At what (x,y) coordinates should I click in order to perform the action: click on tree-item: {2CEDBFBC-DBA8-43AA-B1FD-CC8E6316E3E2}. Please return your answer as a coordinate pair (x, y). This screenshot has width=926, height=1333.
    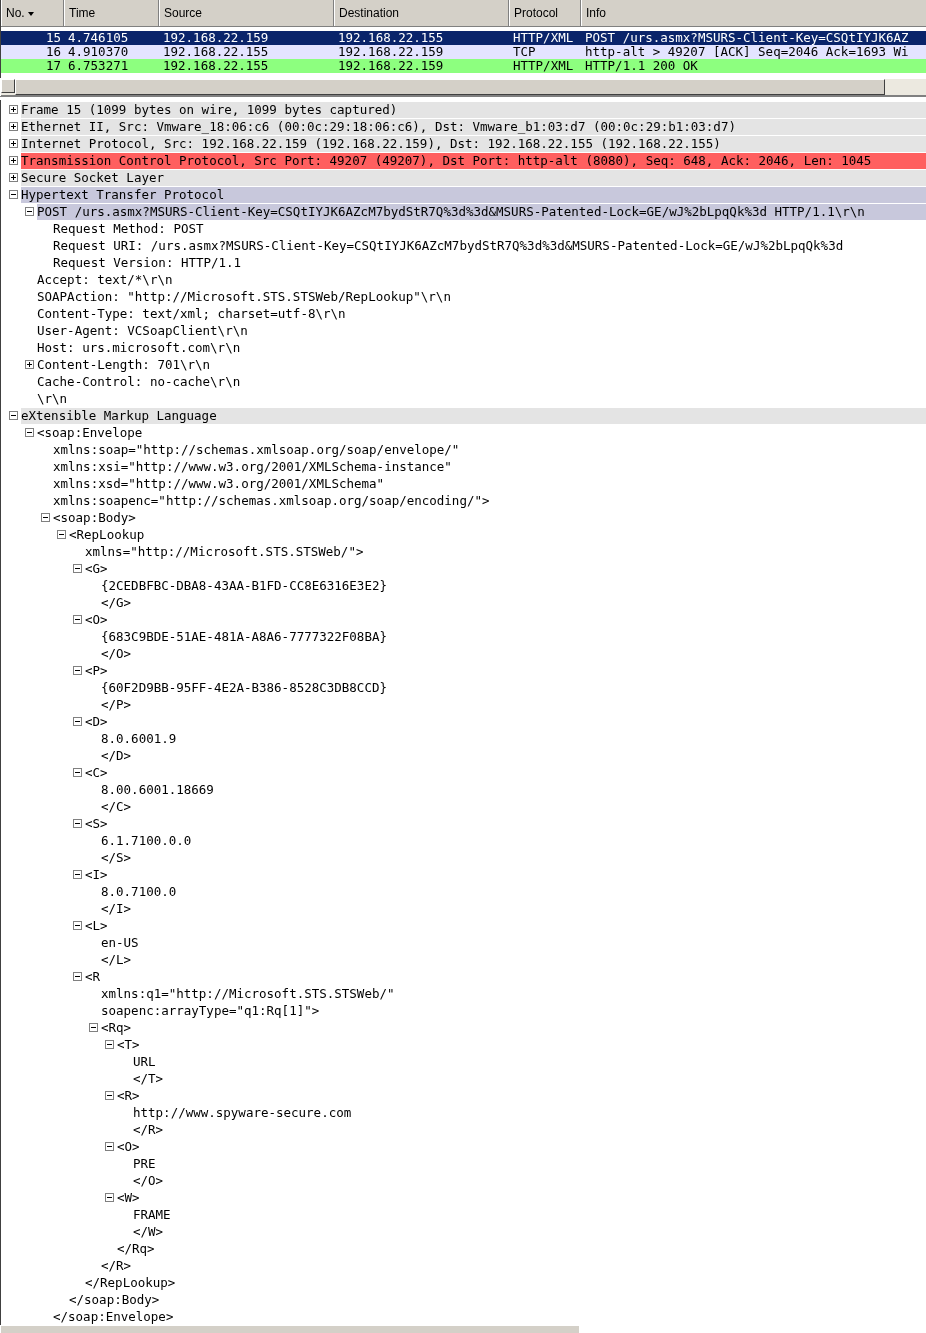
    Looking at the image, I should click on (245, 585).